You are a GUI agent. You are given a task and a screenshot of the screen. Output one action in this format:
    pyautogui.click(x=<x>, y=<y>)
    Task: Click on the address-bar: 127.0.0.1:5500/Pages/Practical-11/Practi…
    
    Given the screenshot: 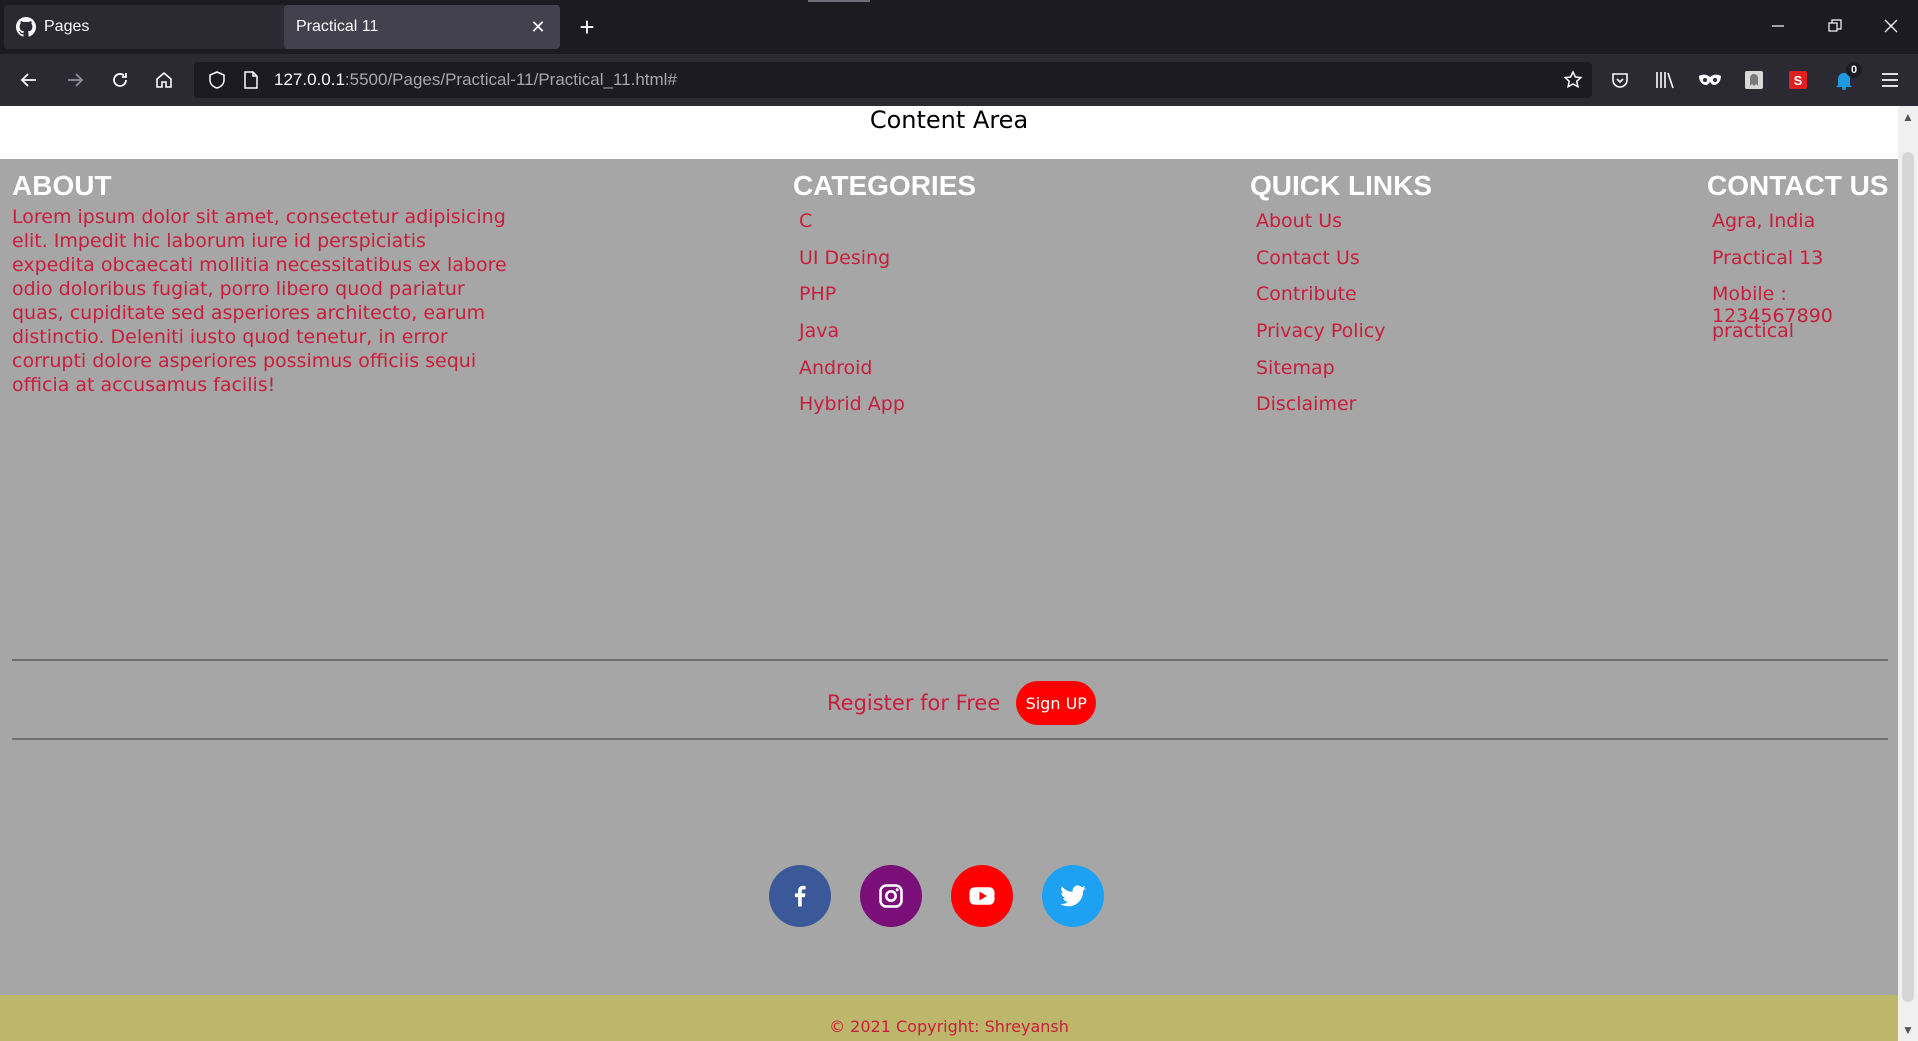 What is the action you would take?
    pyautogui.click(x=893, y=80)
    